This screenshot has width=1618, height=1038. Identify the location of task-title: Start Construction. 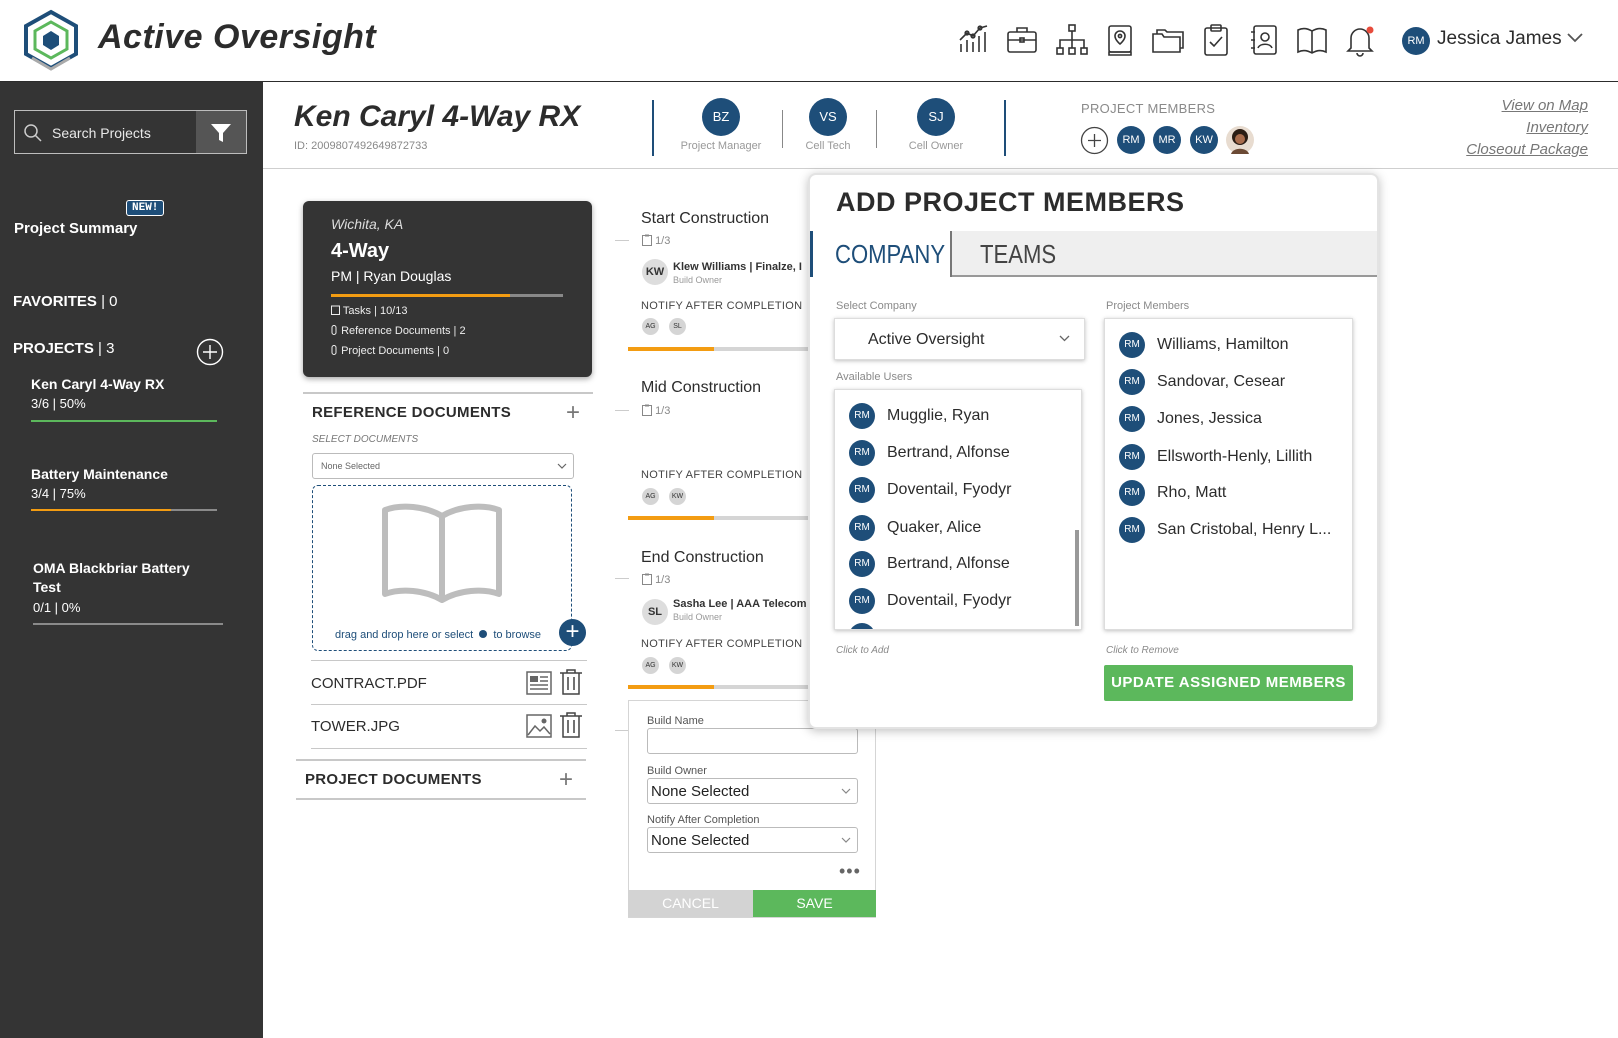
(705, 219).